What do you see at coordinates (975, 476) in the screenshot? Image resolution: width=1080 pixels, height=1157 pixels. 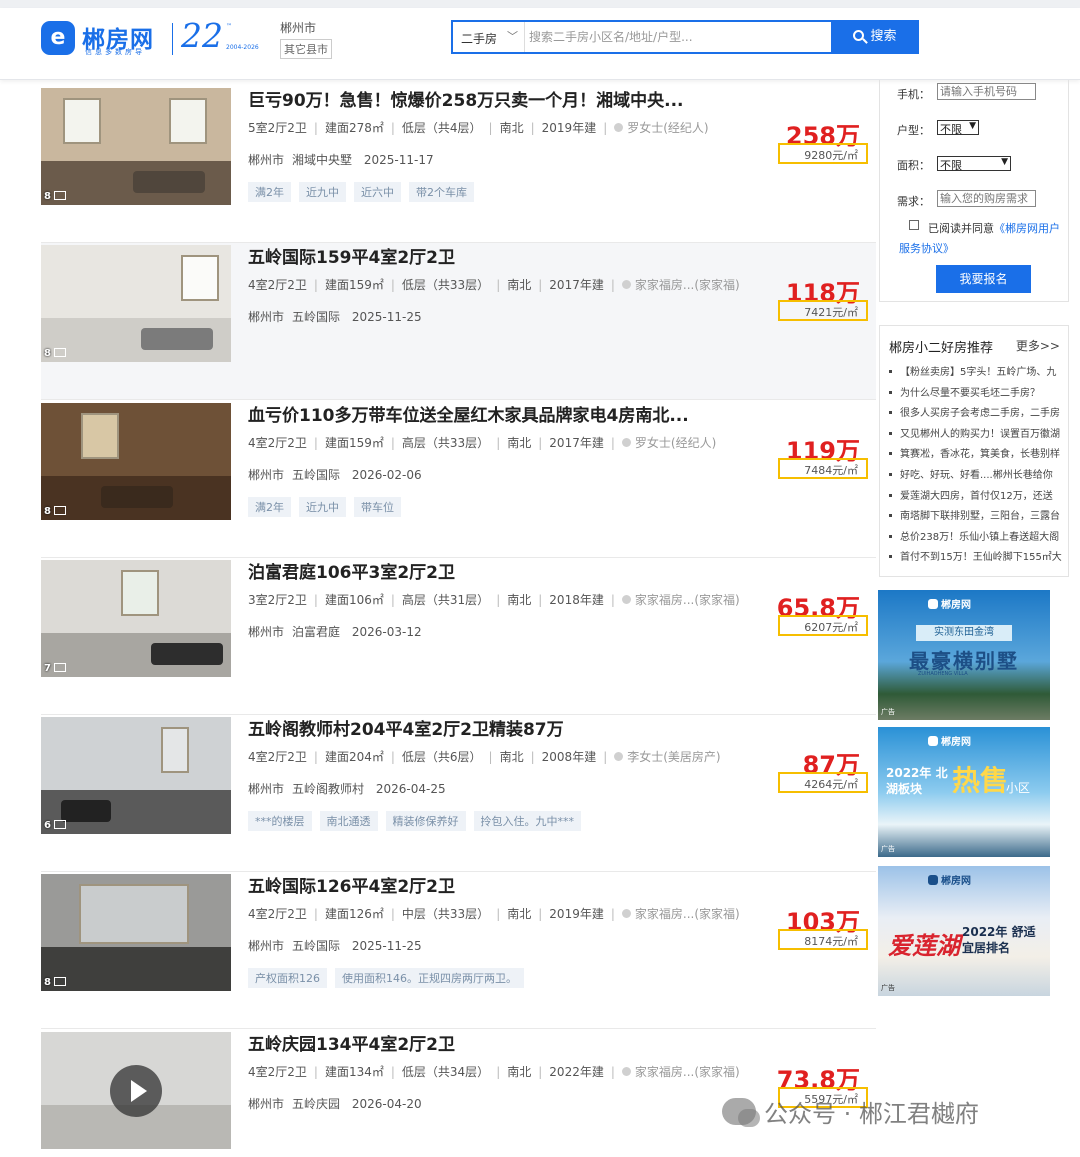 I see `rec-item: 好吃、好玩、好看....郴州长巷给你` at bounding box center [975, 476].